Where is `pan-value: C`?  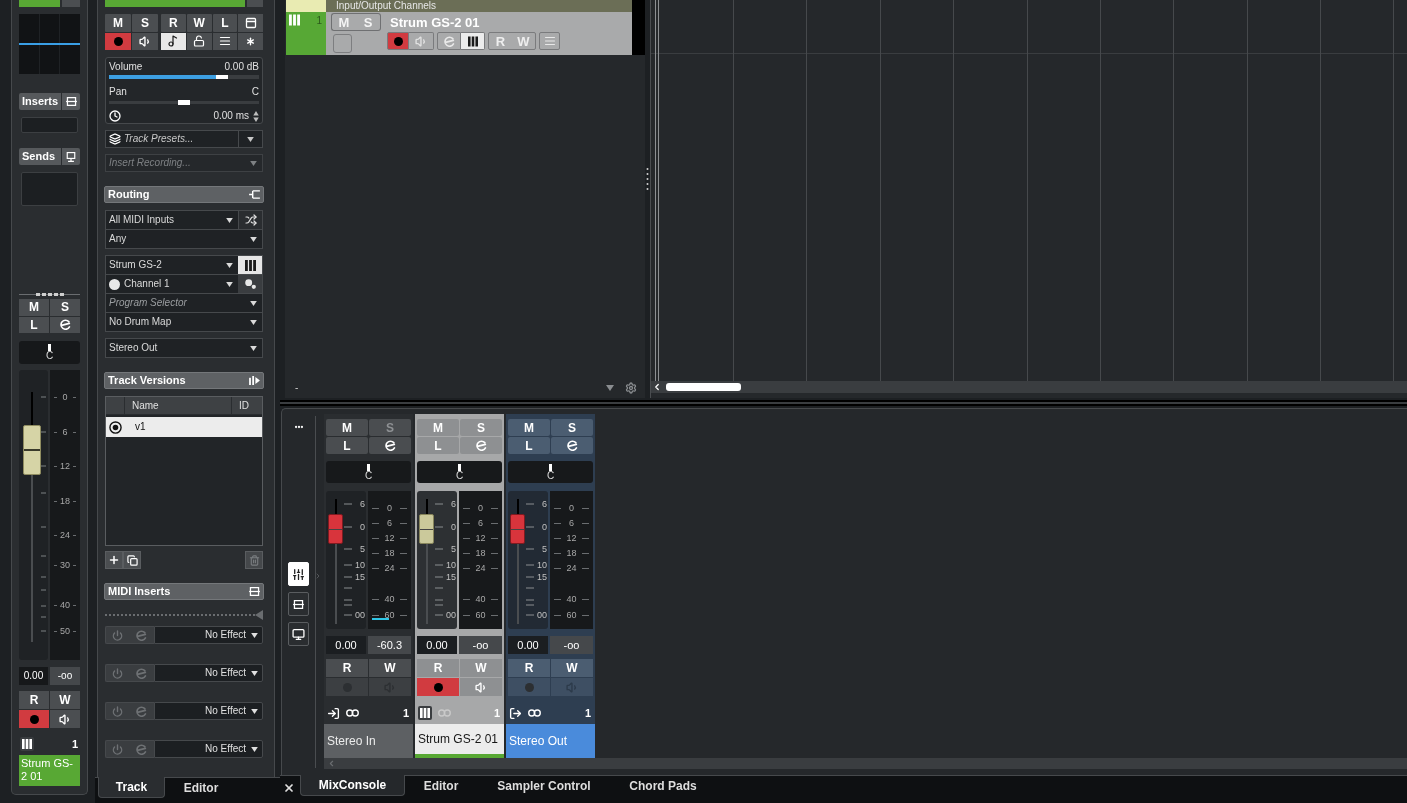
pan-value: C is located at coordinates (255, 92).